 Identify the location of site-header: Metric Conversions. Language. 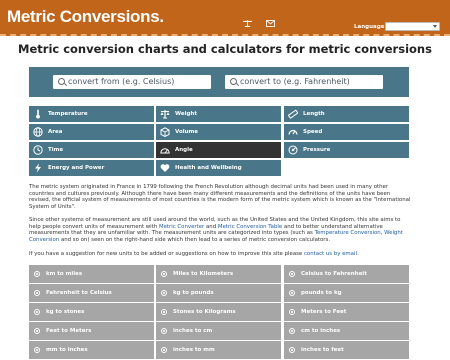
(225, 18).